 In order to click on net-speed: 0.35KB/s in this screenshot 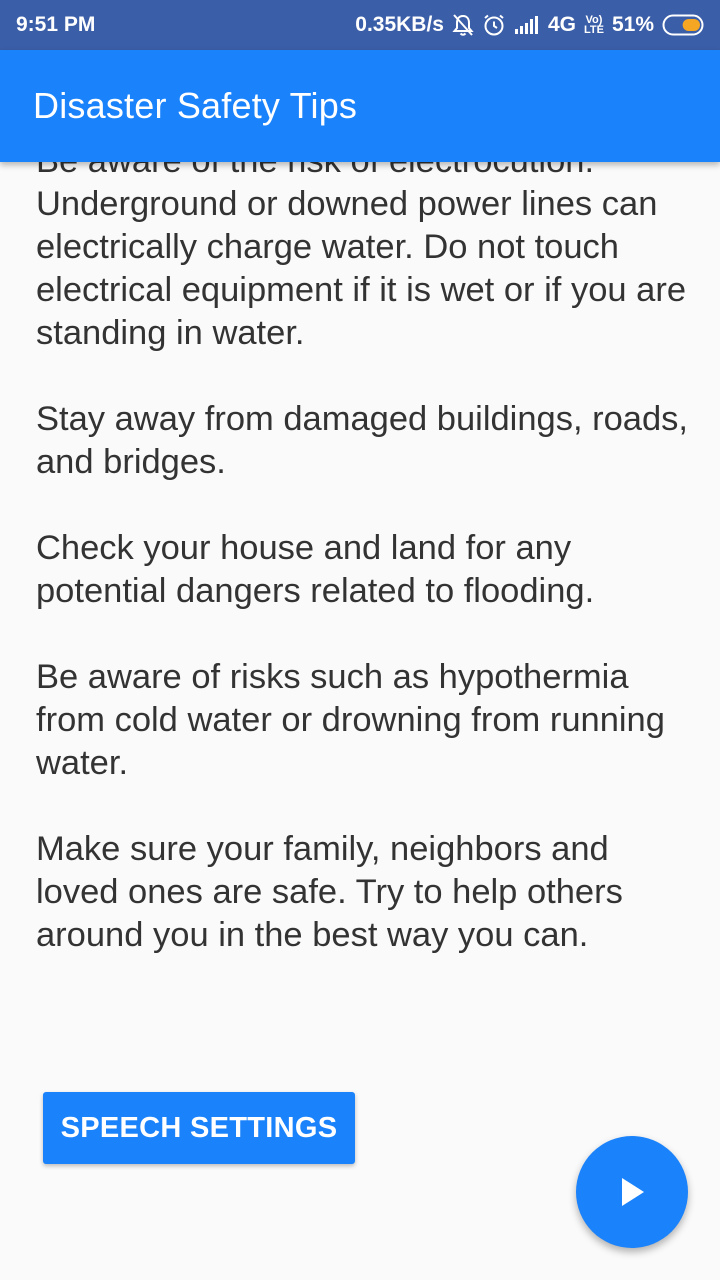, I will do `click(399, 24)`.